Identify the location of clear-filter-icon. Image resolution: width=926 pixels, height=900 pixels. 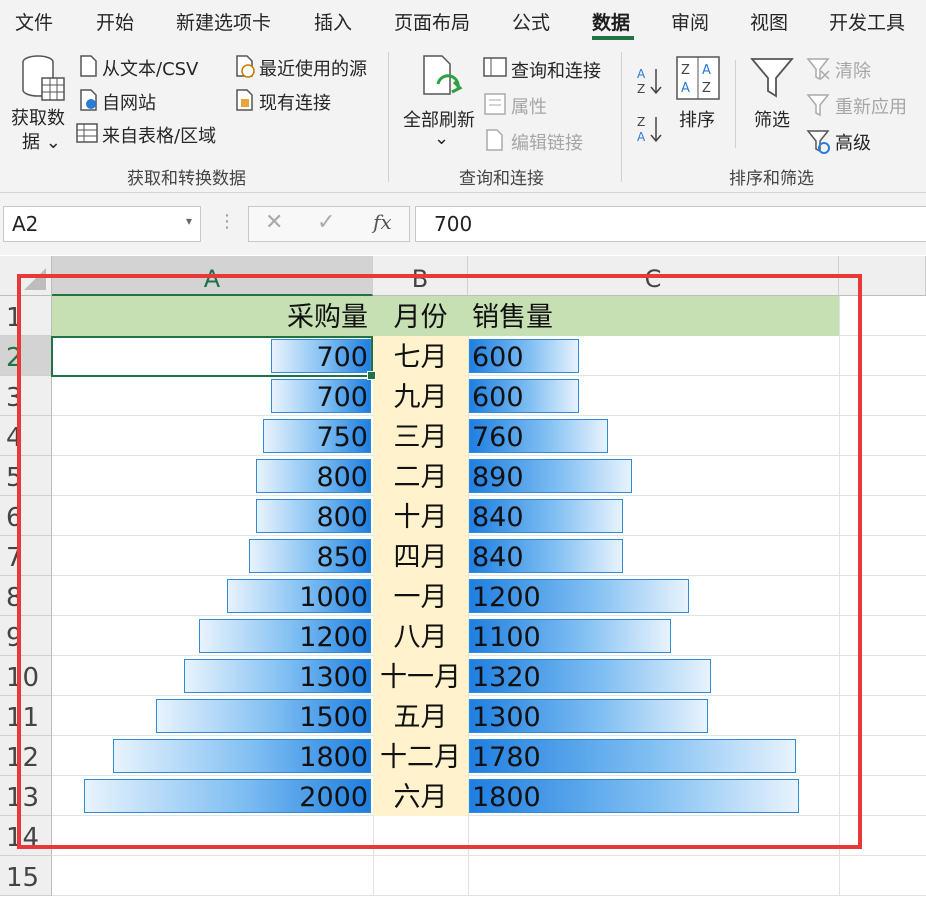
(818, 69).